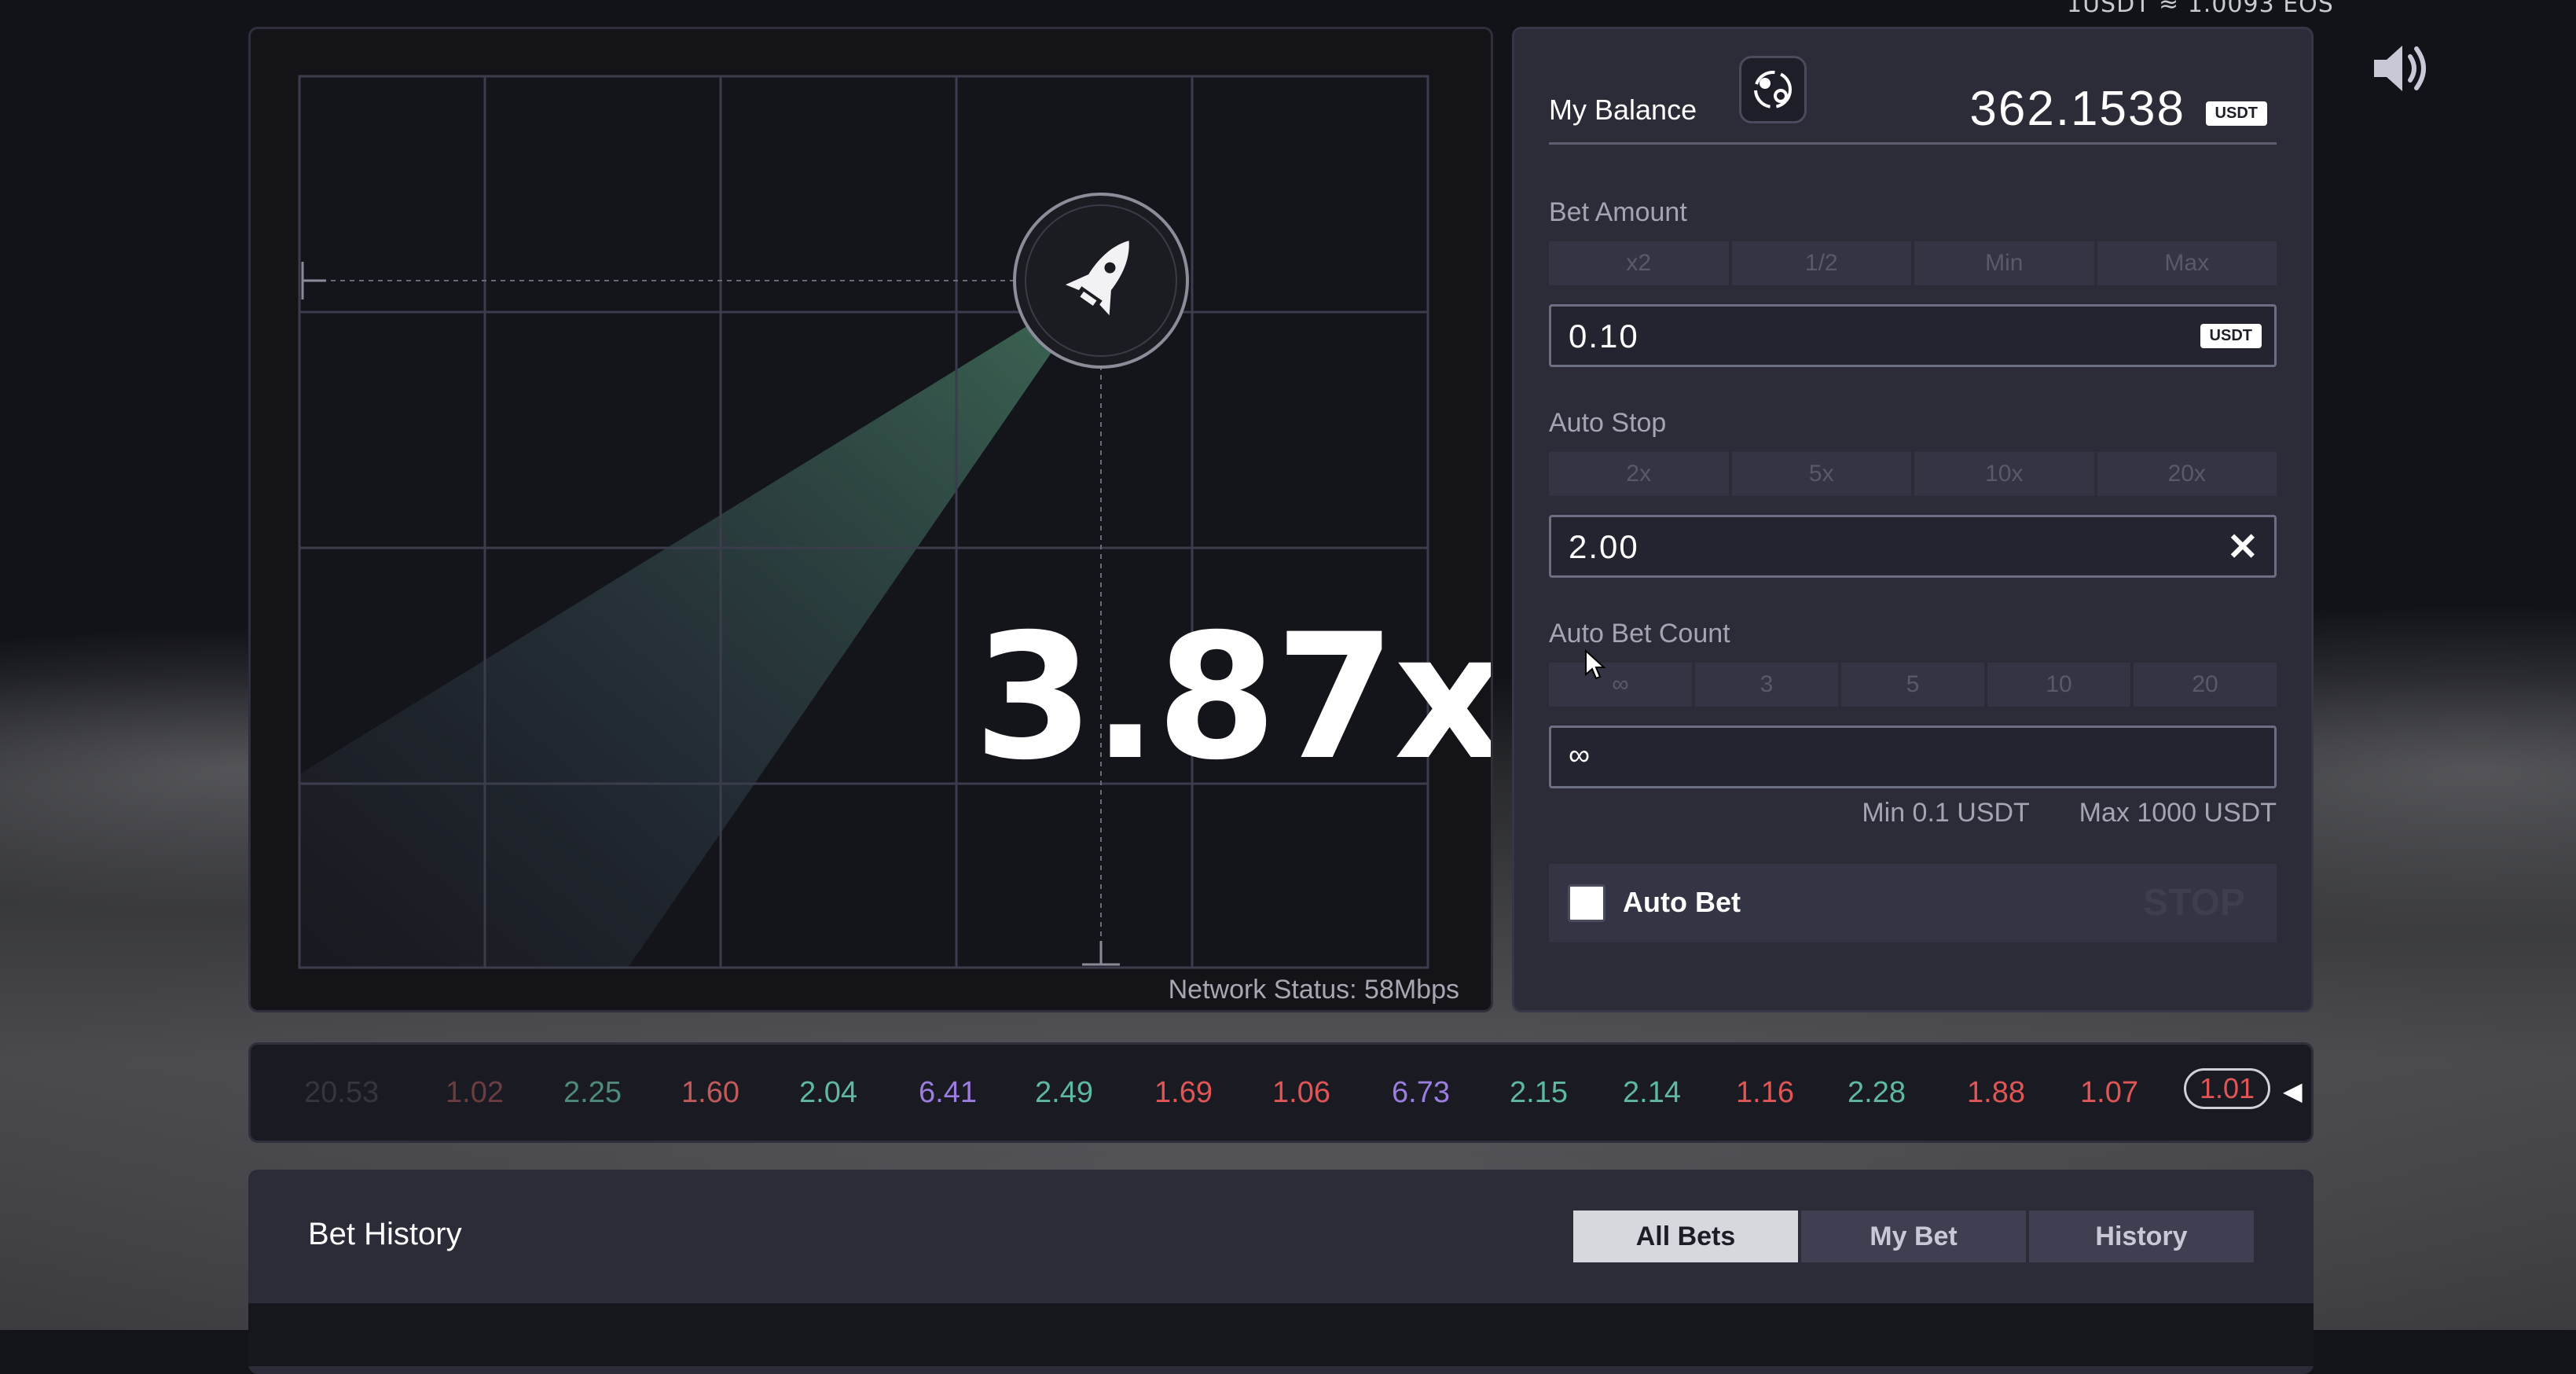  I want to click on bet-history-tabs: All Bets My Bet History, so click(1914, 1236).